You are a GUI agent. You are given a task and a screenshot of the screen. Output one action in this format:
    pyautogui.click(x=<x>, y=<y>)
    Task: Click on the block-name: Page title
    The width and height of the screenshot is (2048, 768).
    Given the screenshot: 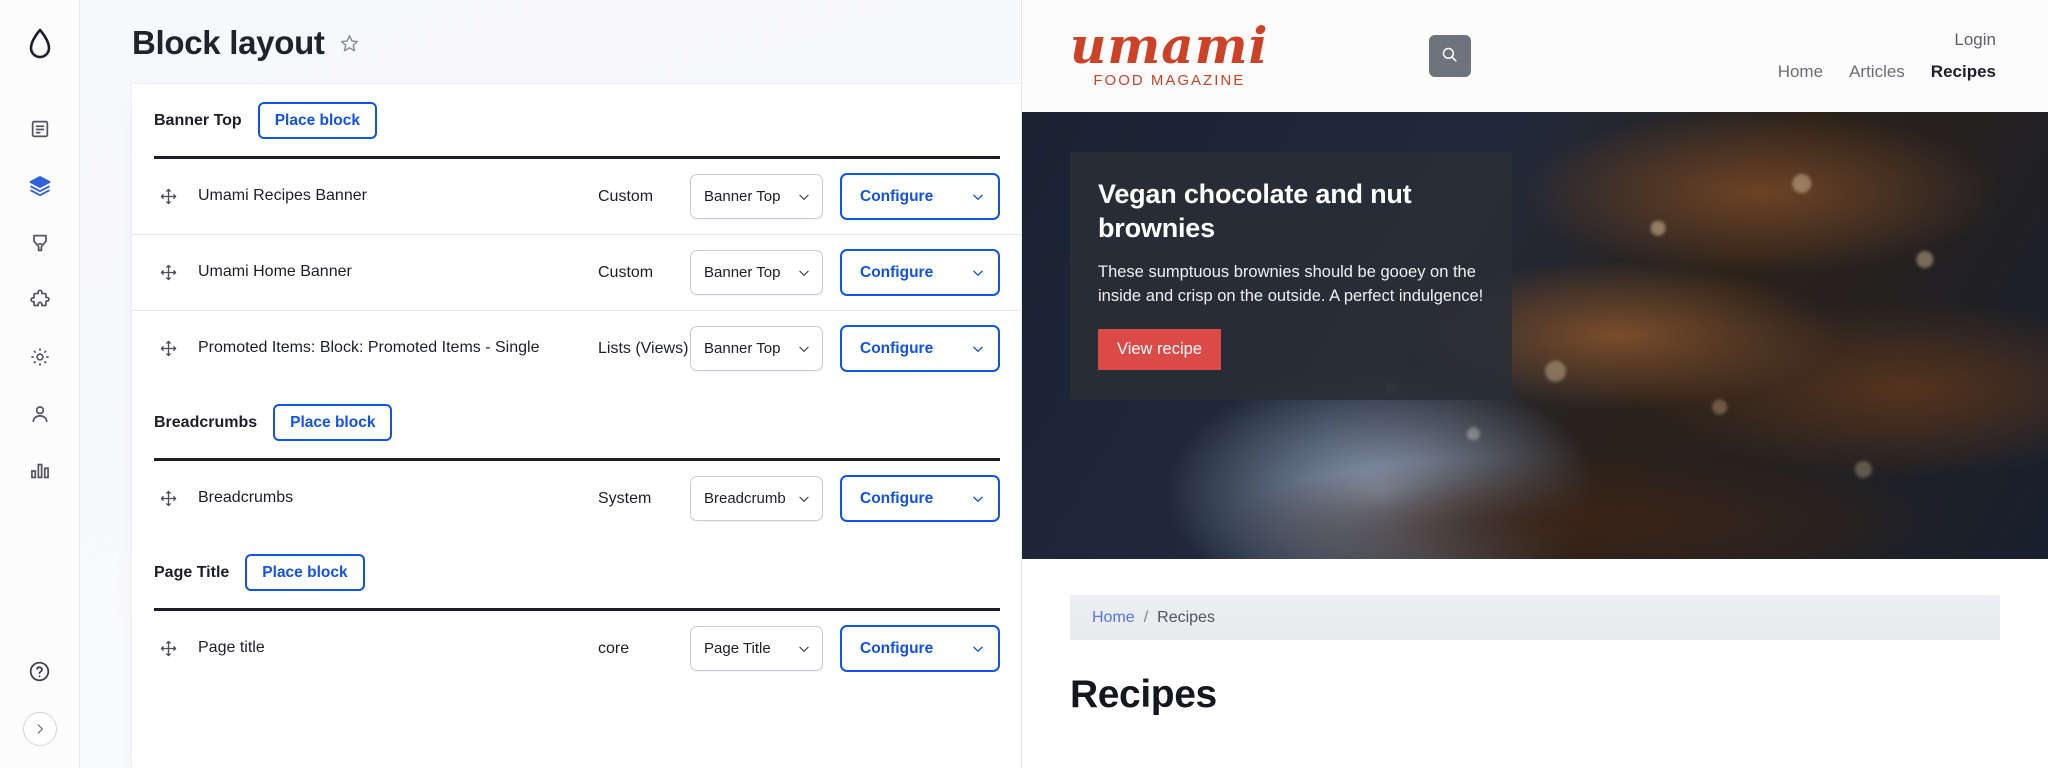 What is the action you would take?
    pyautogui.click(x=231, y=648)
    